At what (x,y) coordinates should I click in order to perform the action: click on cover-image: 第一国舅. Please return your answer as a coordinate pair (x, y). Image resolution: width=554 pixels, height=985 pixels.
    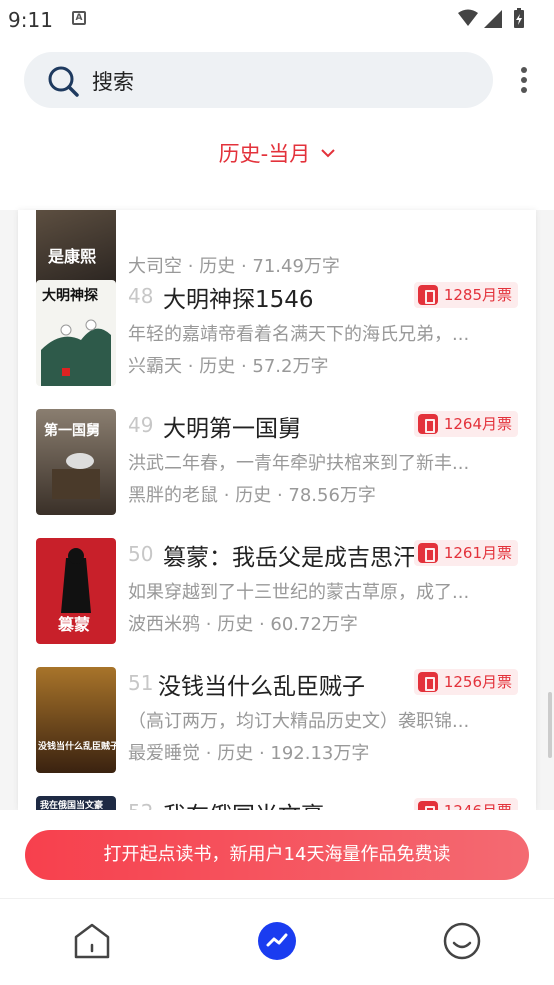
    Looking at the image, I should click on (72, 460).